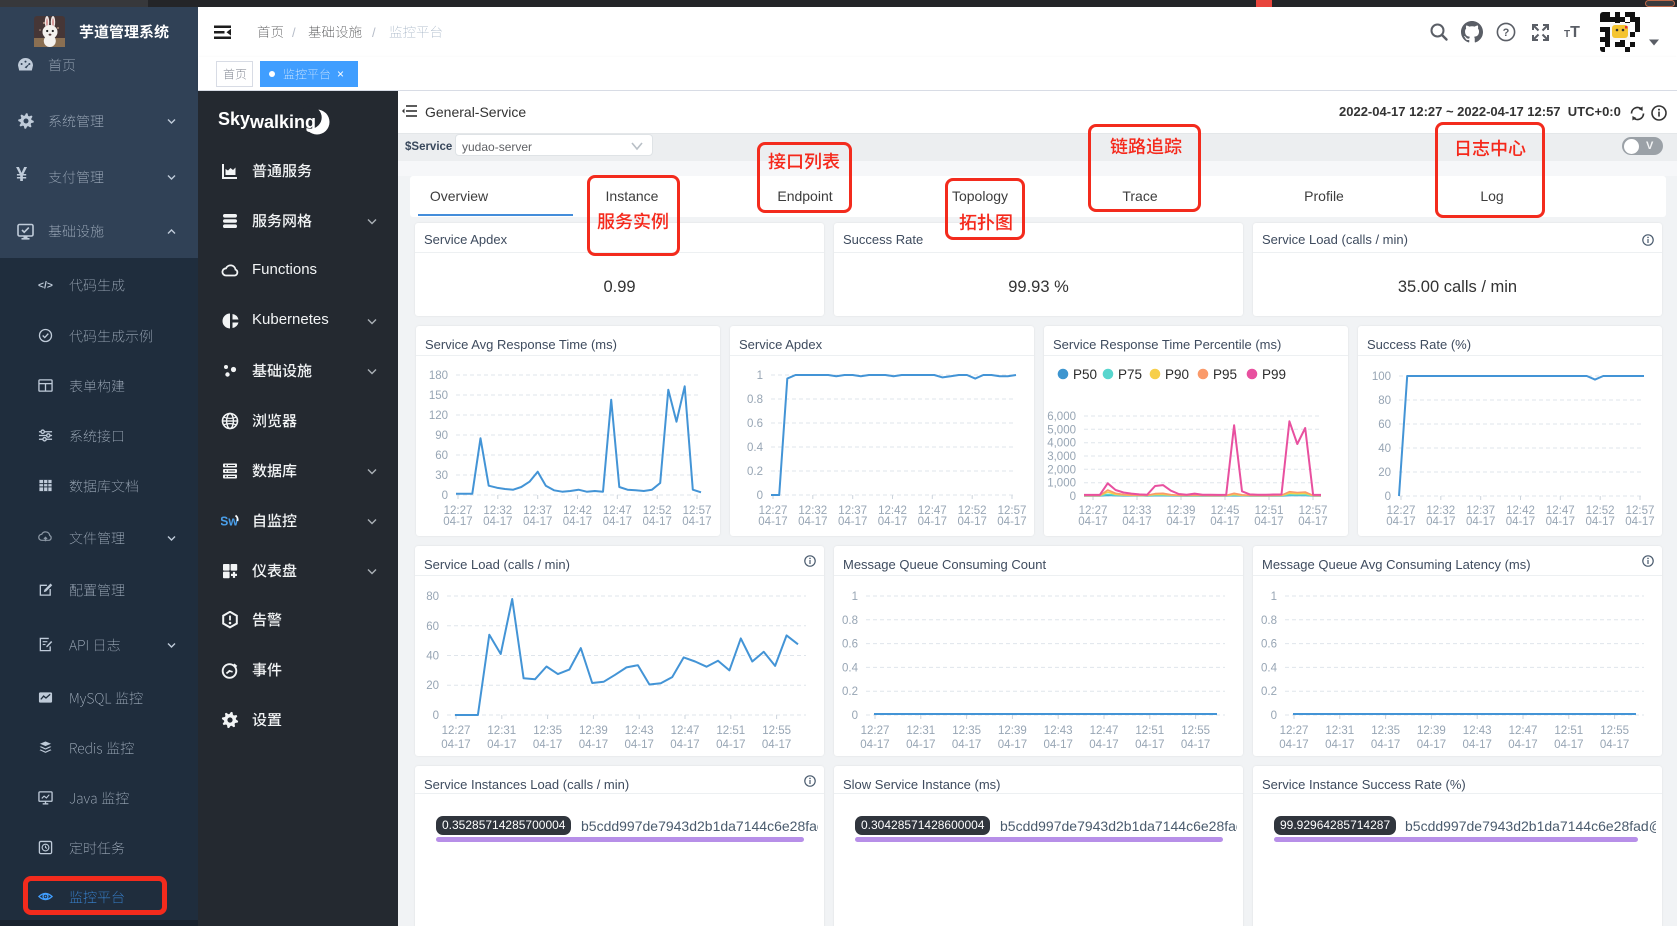 The width and height of the screenshot is (1677, 926). I want to click on svg-text: 100, so click(1381, 377).